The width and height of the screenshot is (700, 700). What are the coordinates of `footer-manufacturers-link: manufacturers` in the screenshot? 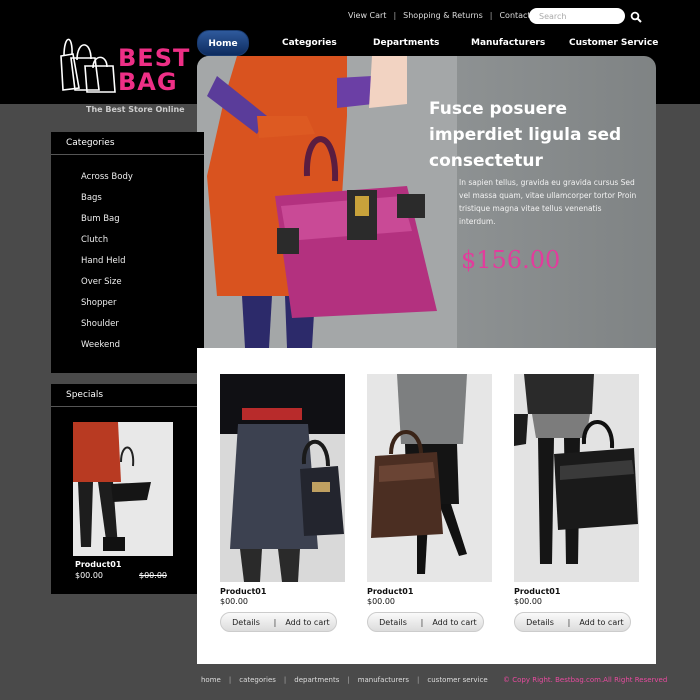 It's located at (383, 680).